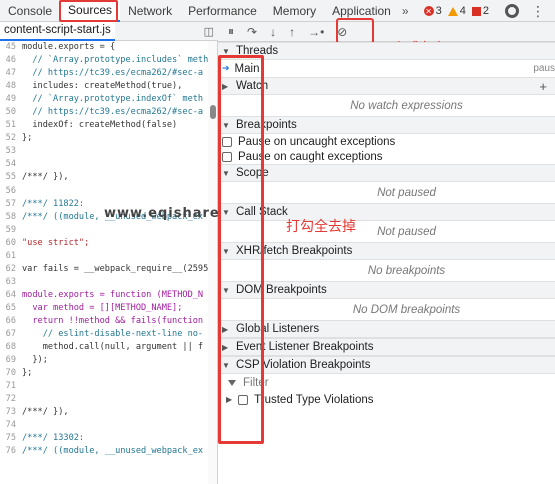 This screenshot has height=484, width=555. What do you see at coordinates (11, 373) in the screenshot?
I see `line-number: 70` at bounding box center [11, 373].